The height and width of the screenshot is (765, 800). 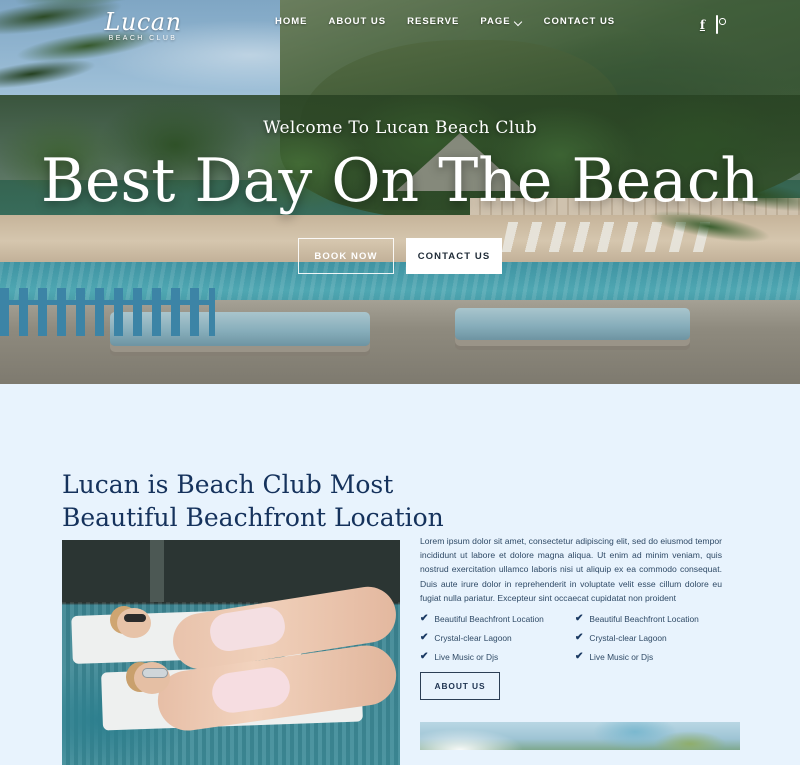 I want to click on hero-eyebrow: Welcome To Lucan Beach Club, so click(x=400, y=128).